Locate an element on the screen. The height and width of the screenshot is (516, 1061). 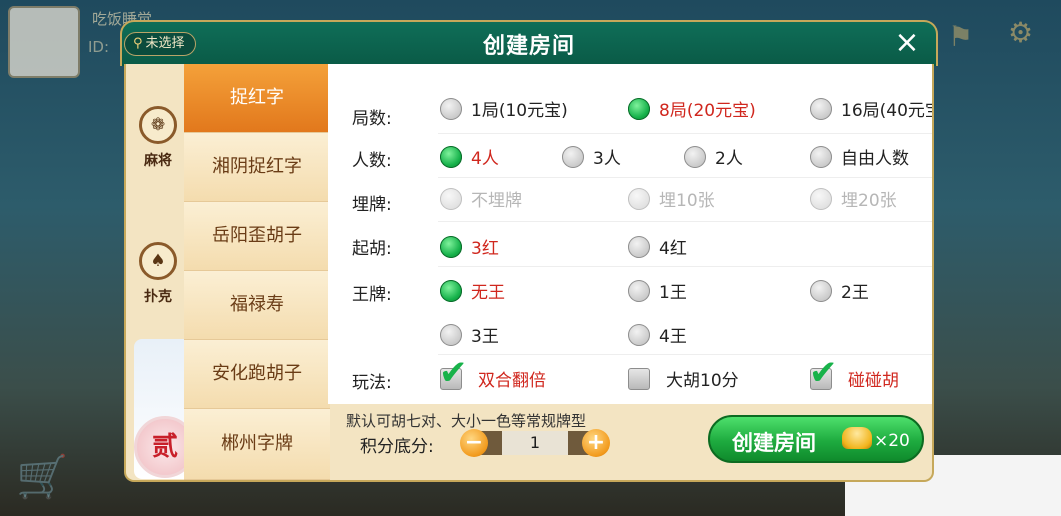
player-id: ID: is located at coordinates (99, 47).